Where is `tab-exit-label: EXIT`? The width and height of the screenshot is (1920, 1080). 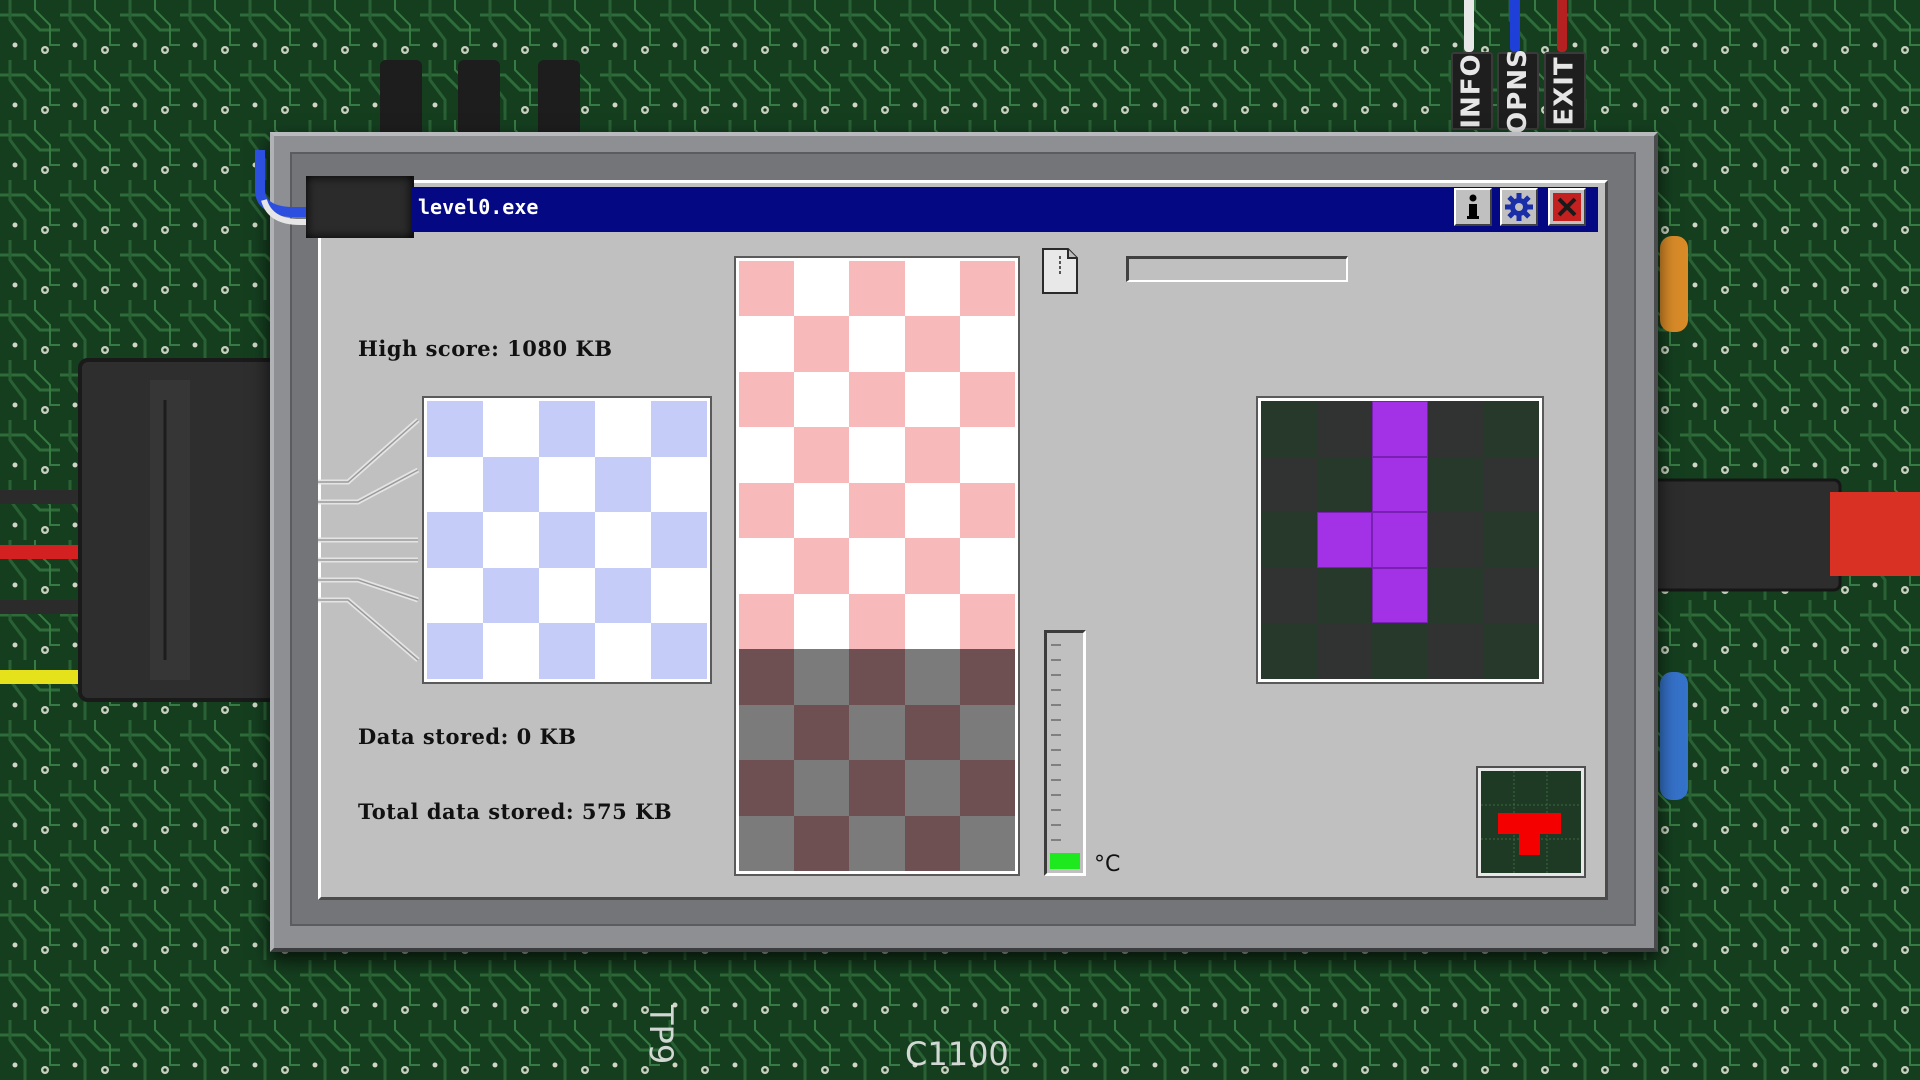 tab-exit-label: EXIT is located at coordinates (1565, 91).